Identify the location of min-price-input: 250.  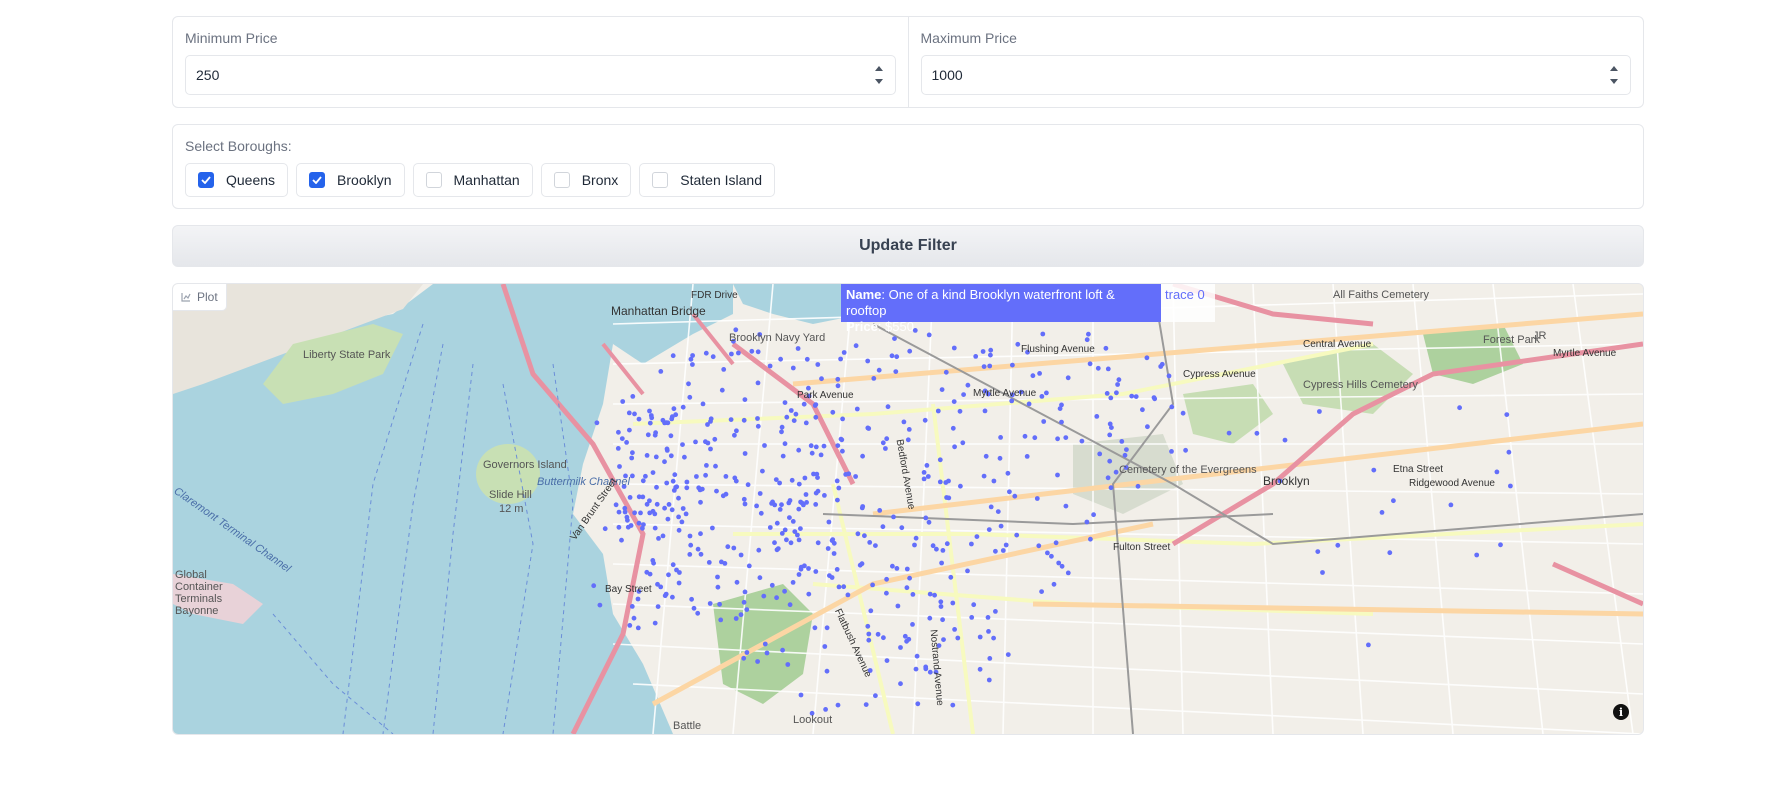
(540, 75).